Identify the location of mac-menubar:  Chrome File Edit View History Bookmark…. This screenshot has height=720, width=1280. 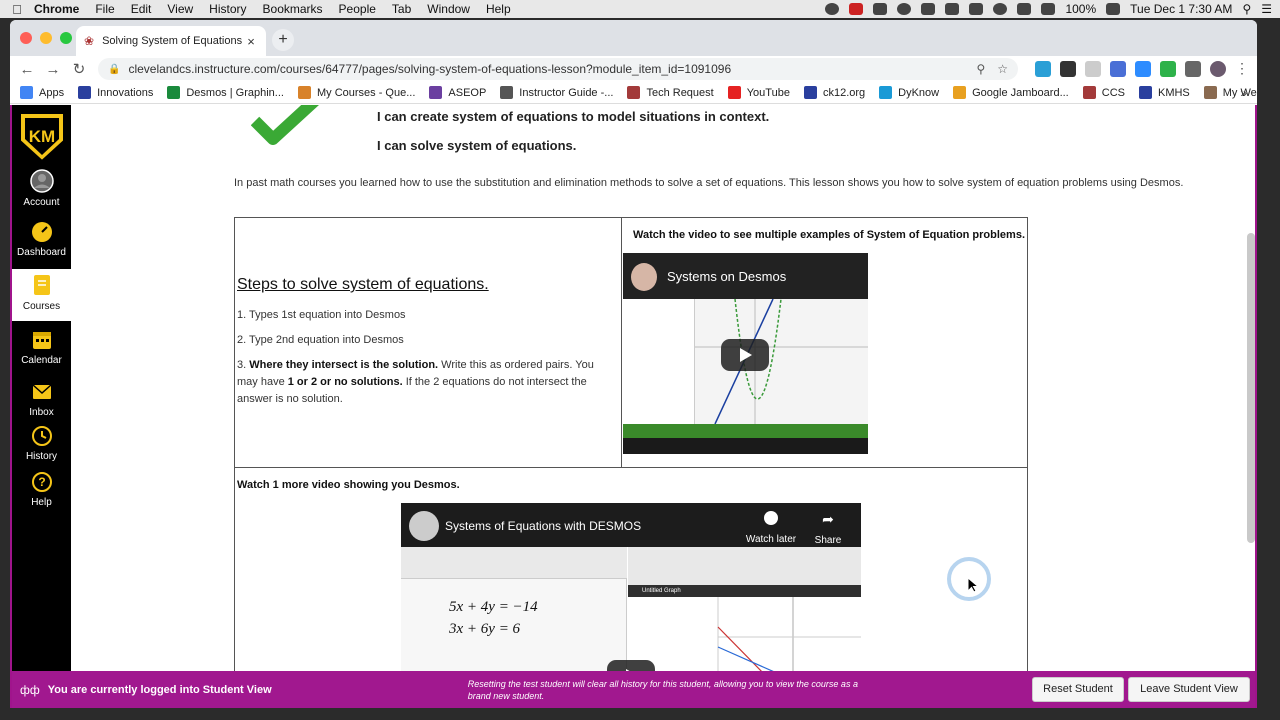
(640, 9).